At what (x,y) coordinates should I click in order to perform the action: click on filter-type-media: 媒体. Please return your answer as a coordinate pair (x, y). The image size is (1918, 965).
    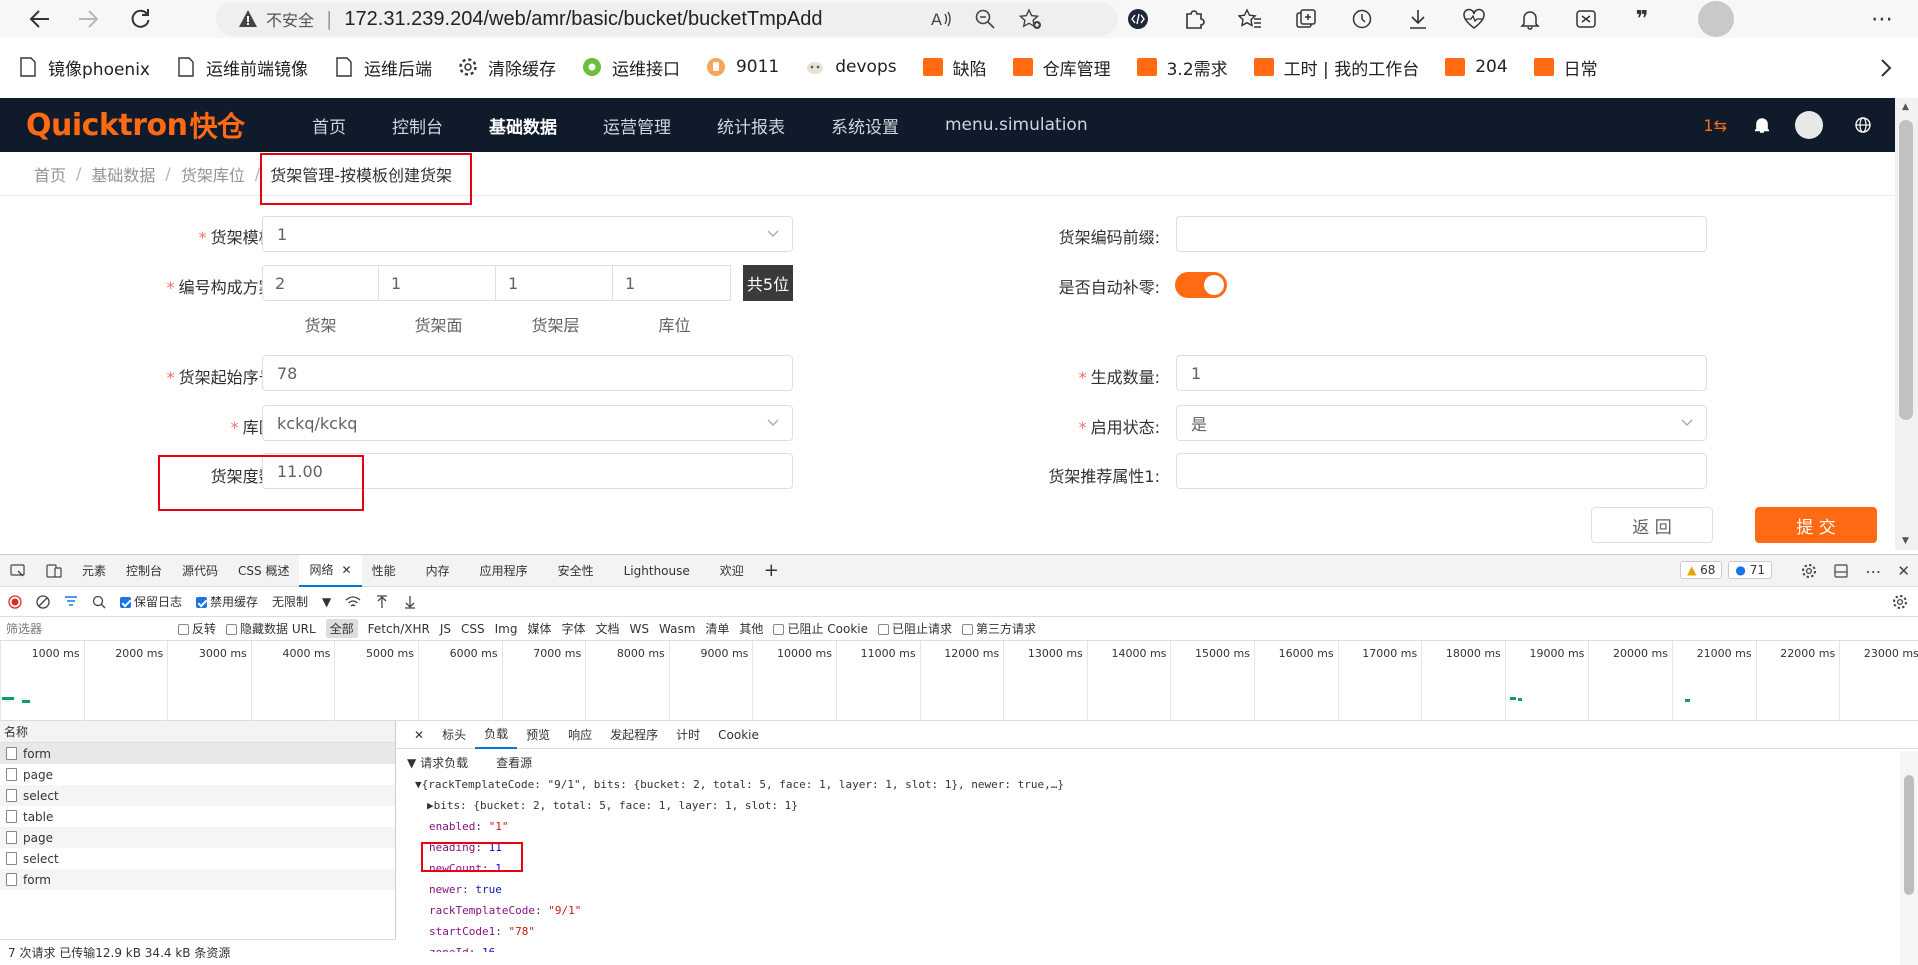
    Looking at the image, I should click on (539, 628).